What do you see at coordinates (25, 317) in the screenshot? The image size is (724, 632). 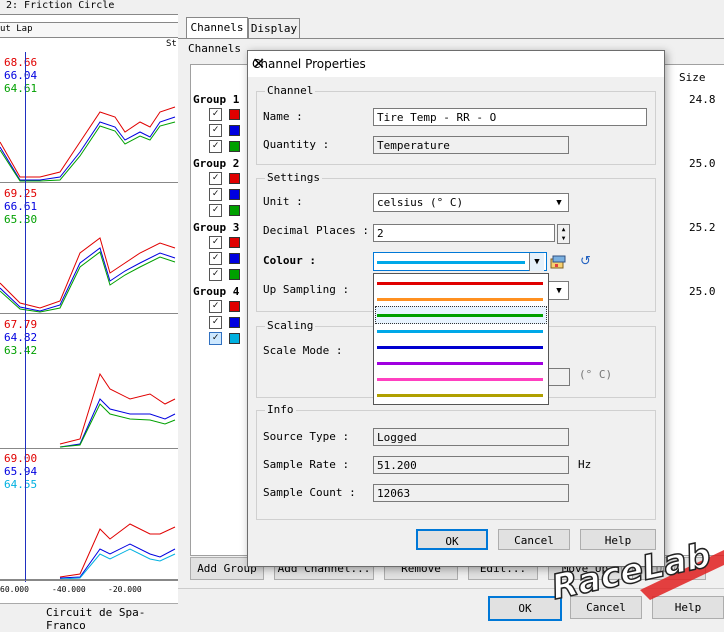 I see `cursor-line` at bounding box center [25, 317].